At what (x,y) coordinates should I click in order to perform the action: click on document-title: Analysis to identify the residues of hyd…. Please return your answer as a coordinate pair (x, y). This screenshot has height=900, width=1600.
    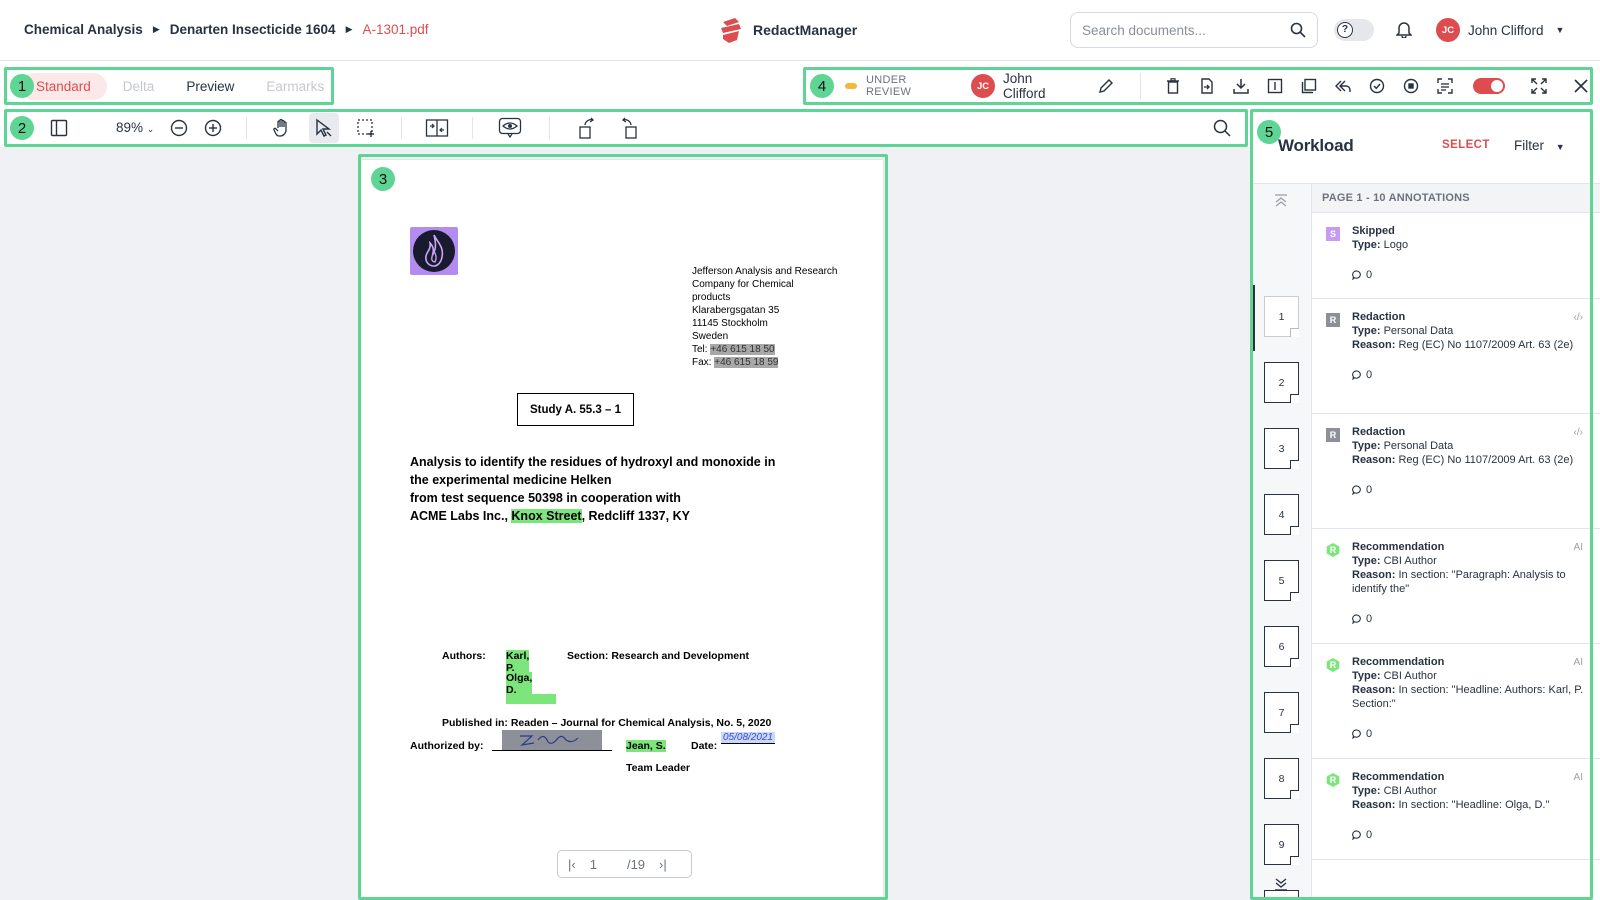
    Looking at the image, I should click on (625, 489).